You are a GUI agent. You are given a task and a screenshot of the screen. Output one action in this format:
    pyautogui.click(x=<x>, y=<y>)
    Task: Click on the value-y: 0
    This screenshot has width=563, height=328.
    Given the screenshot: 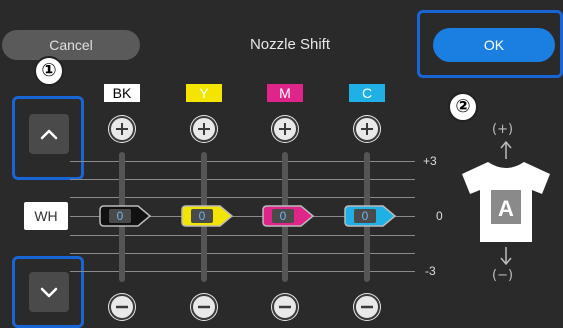 What is the action you would take?
    pyautogui.click(x=202, y=216)
    